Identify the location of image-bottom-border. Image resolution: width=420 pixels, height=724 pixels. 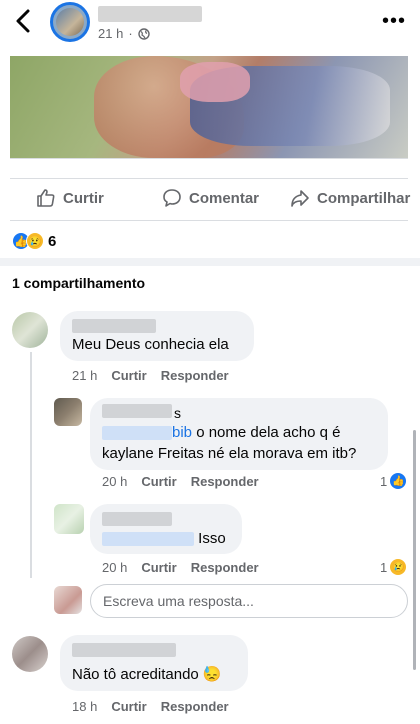
(209, 158).